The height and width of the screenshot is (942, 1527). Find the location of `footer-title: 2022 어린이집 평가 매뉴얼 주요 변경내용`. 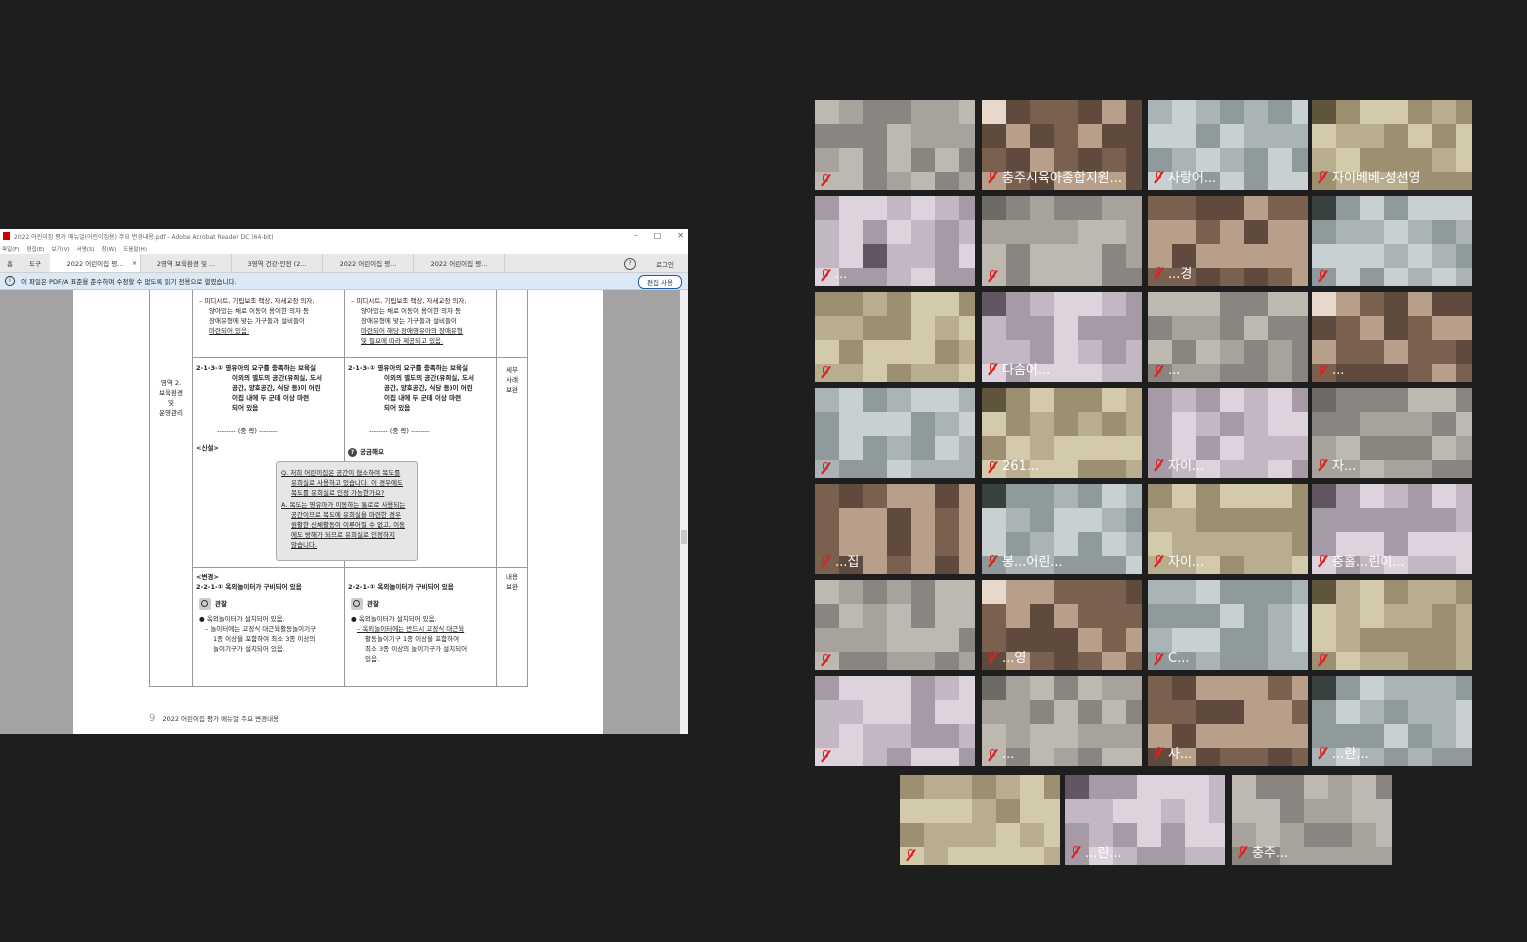

footer-title: 2022 어린이집 평가 매뉴얼 주요 변경내용 is located at coordinates (221, 719).